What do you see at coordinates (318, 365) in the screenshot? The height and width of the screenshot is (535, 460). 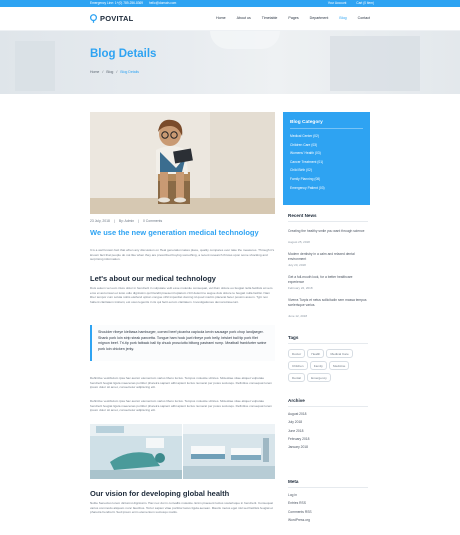 I see `tag-family: Family` at bounding box center [318, 365].